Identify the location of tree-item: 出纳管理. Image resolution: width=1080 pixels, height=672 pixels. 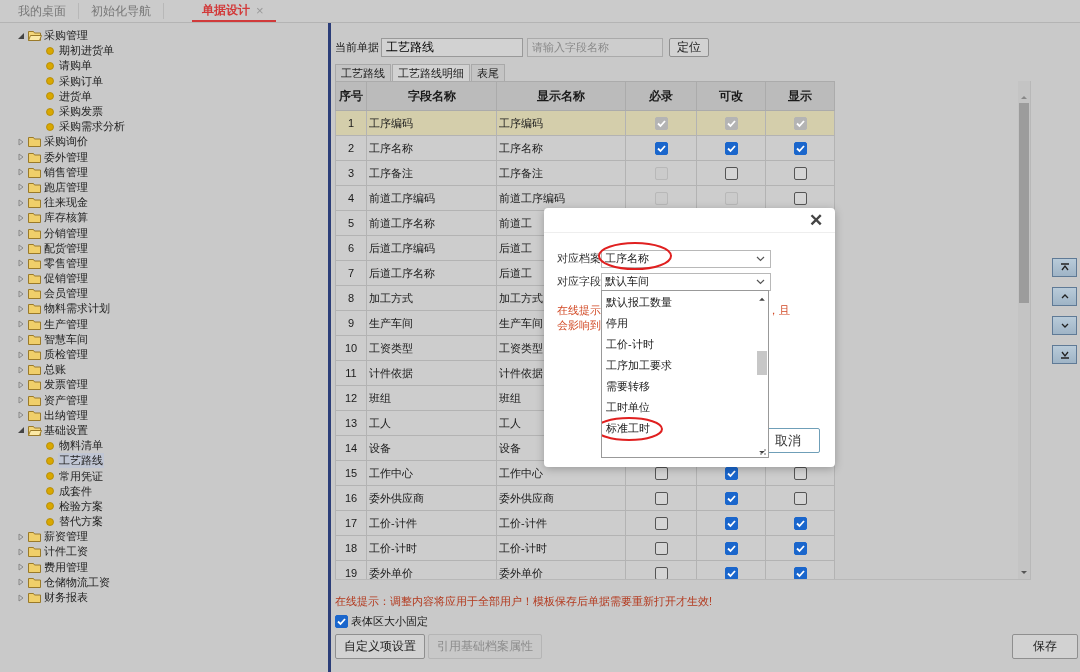
(66, 415).